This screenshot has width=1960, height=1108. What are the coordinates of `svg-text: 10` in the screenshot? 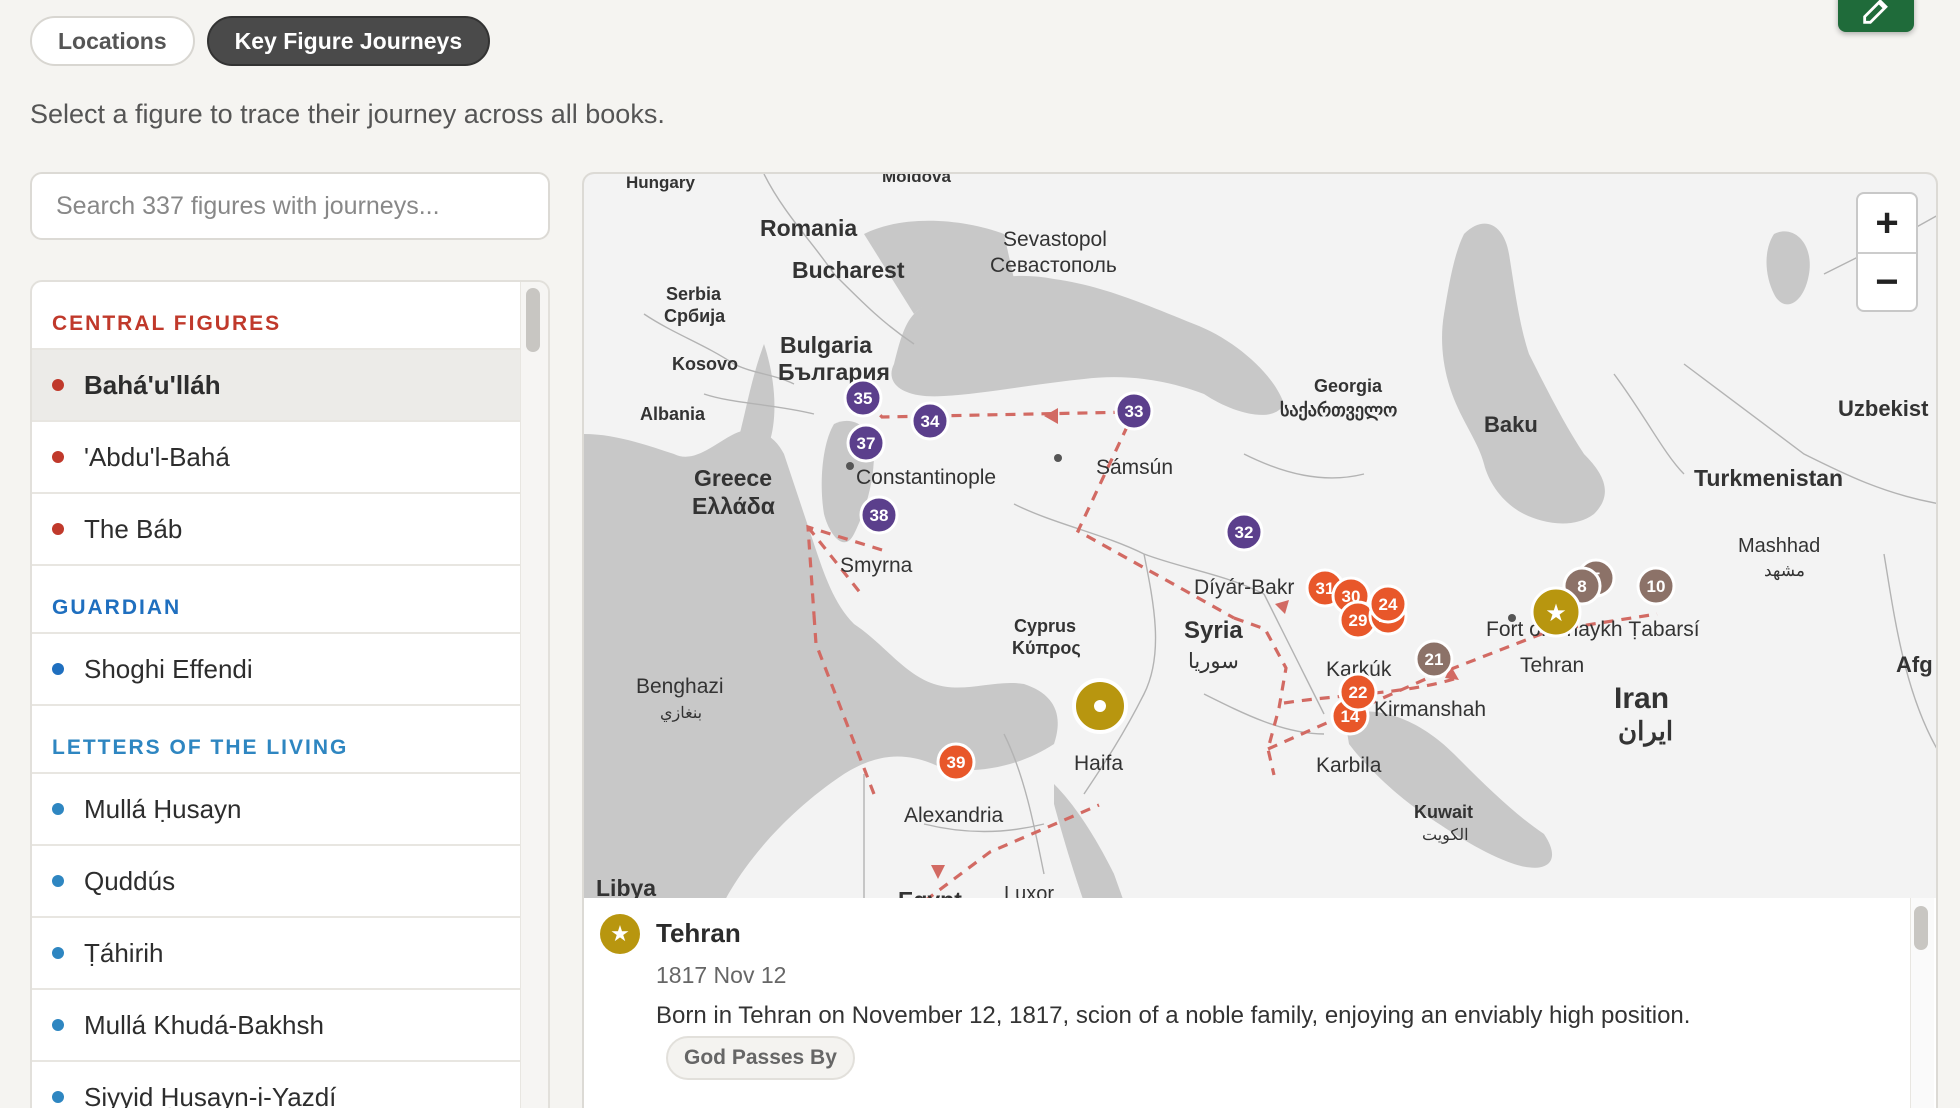 It's located at (1656, 586).